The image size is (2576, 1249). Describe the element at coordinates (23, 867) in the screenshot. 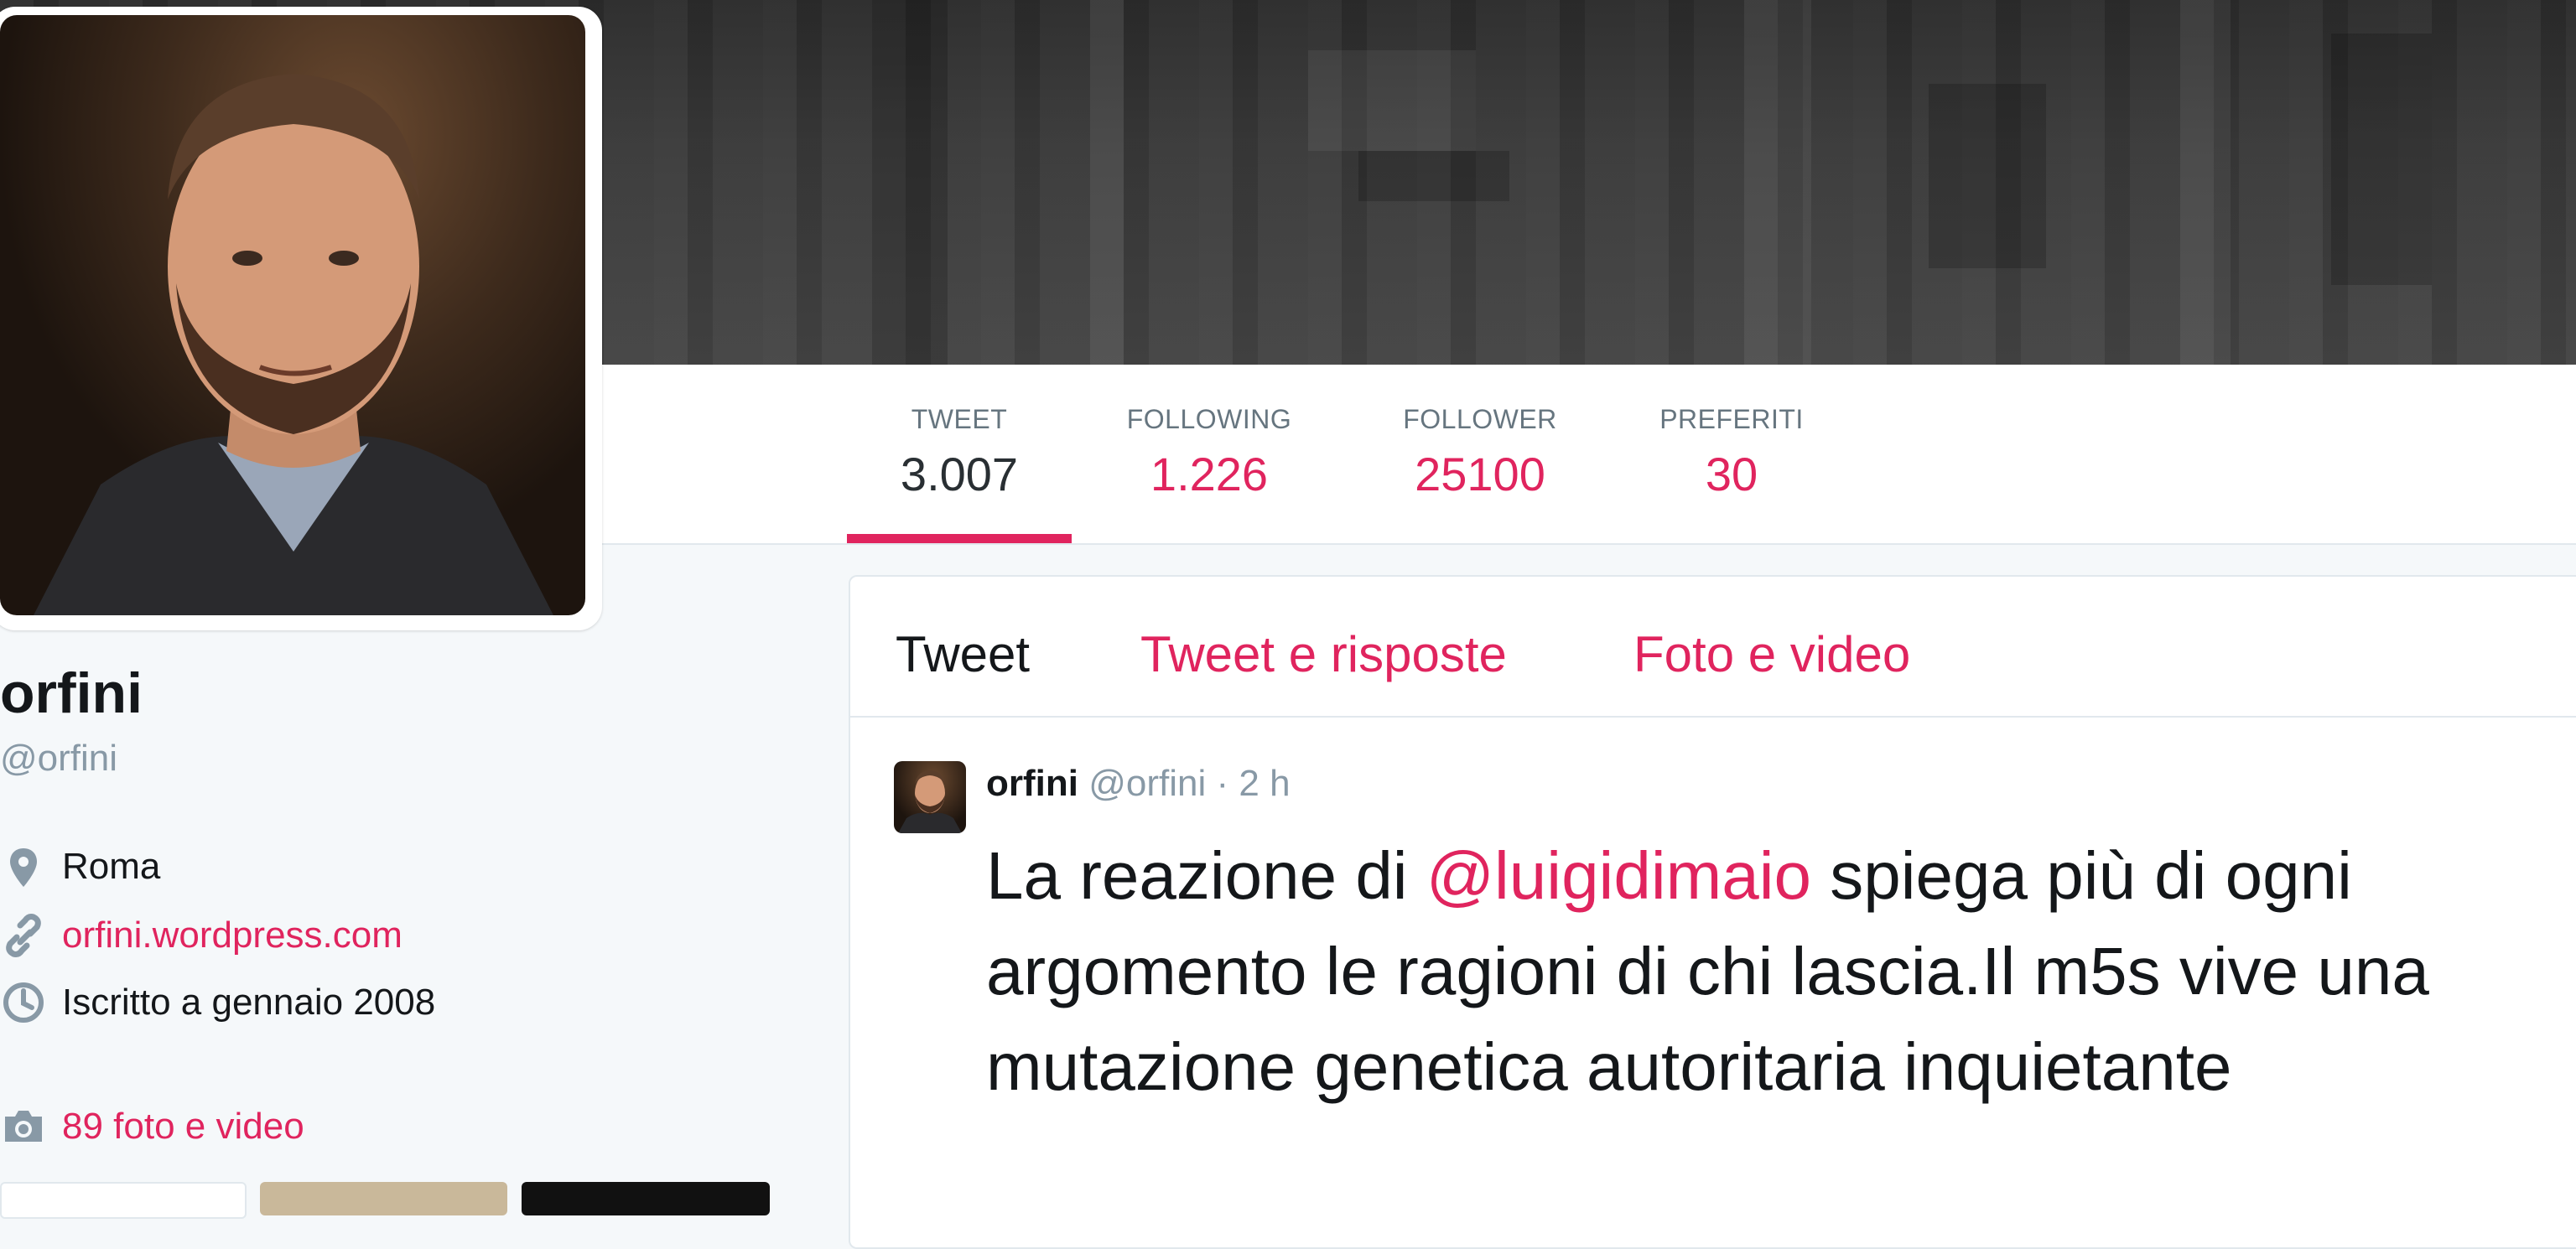

I see `map-pin-icon` at that location.